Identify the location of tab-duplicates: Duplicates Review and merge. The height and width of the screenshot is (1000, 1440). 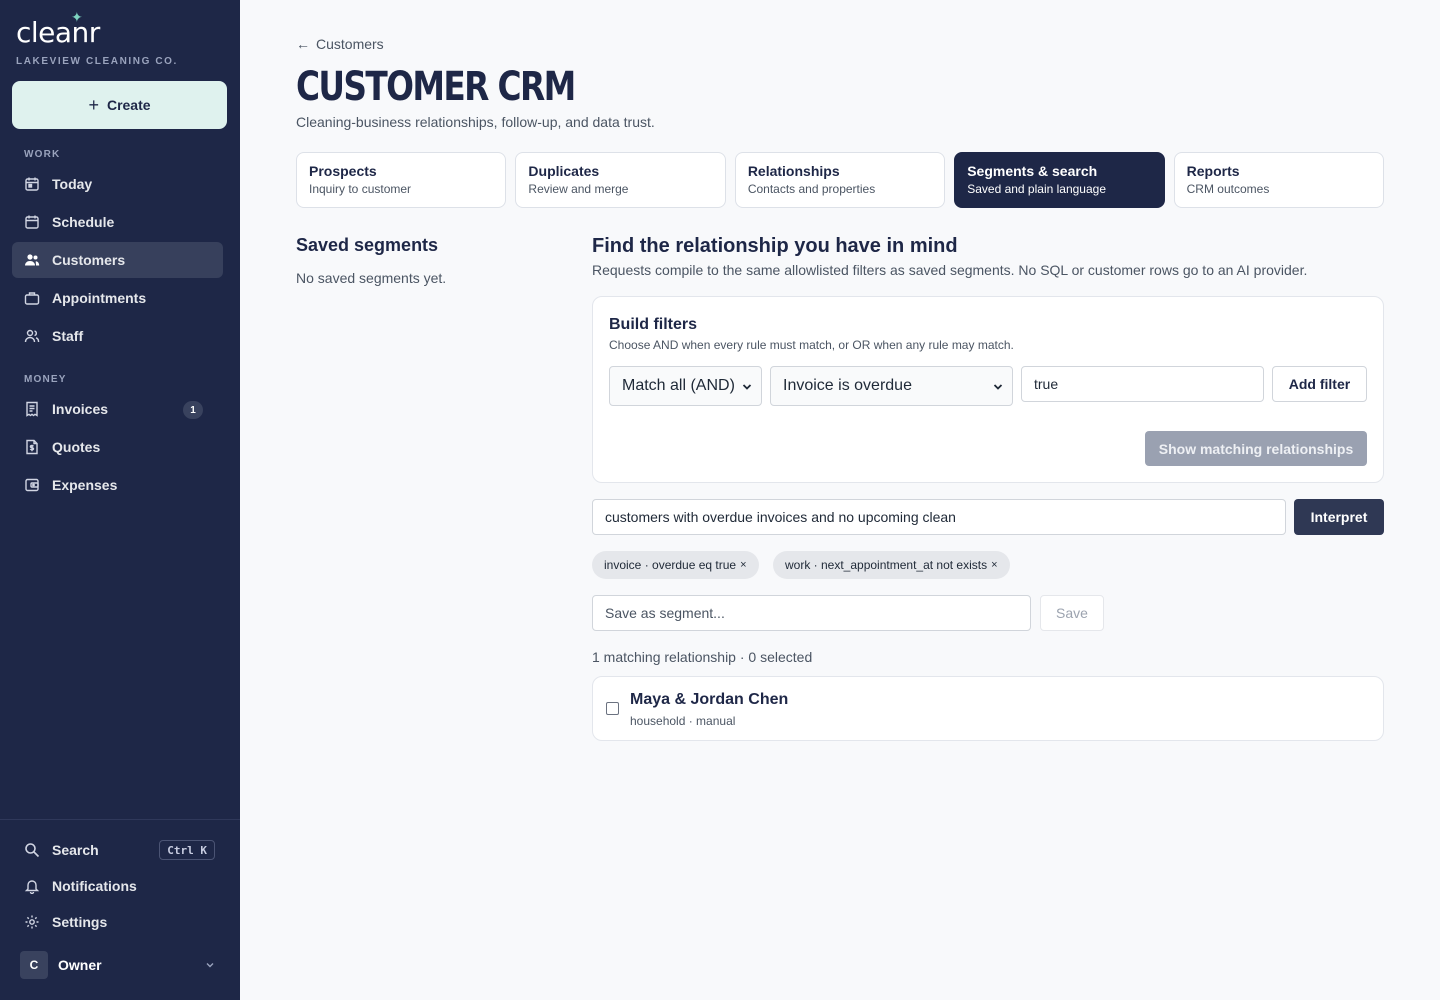
(620, 180).